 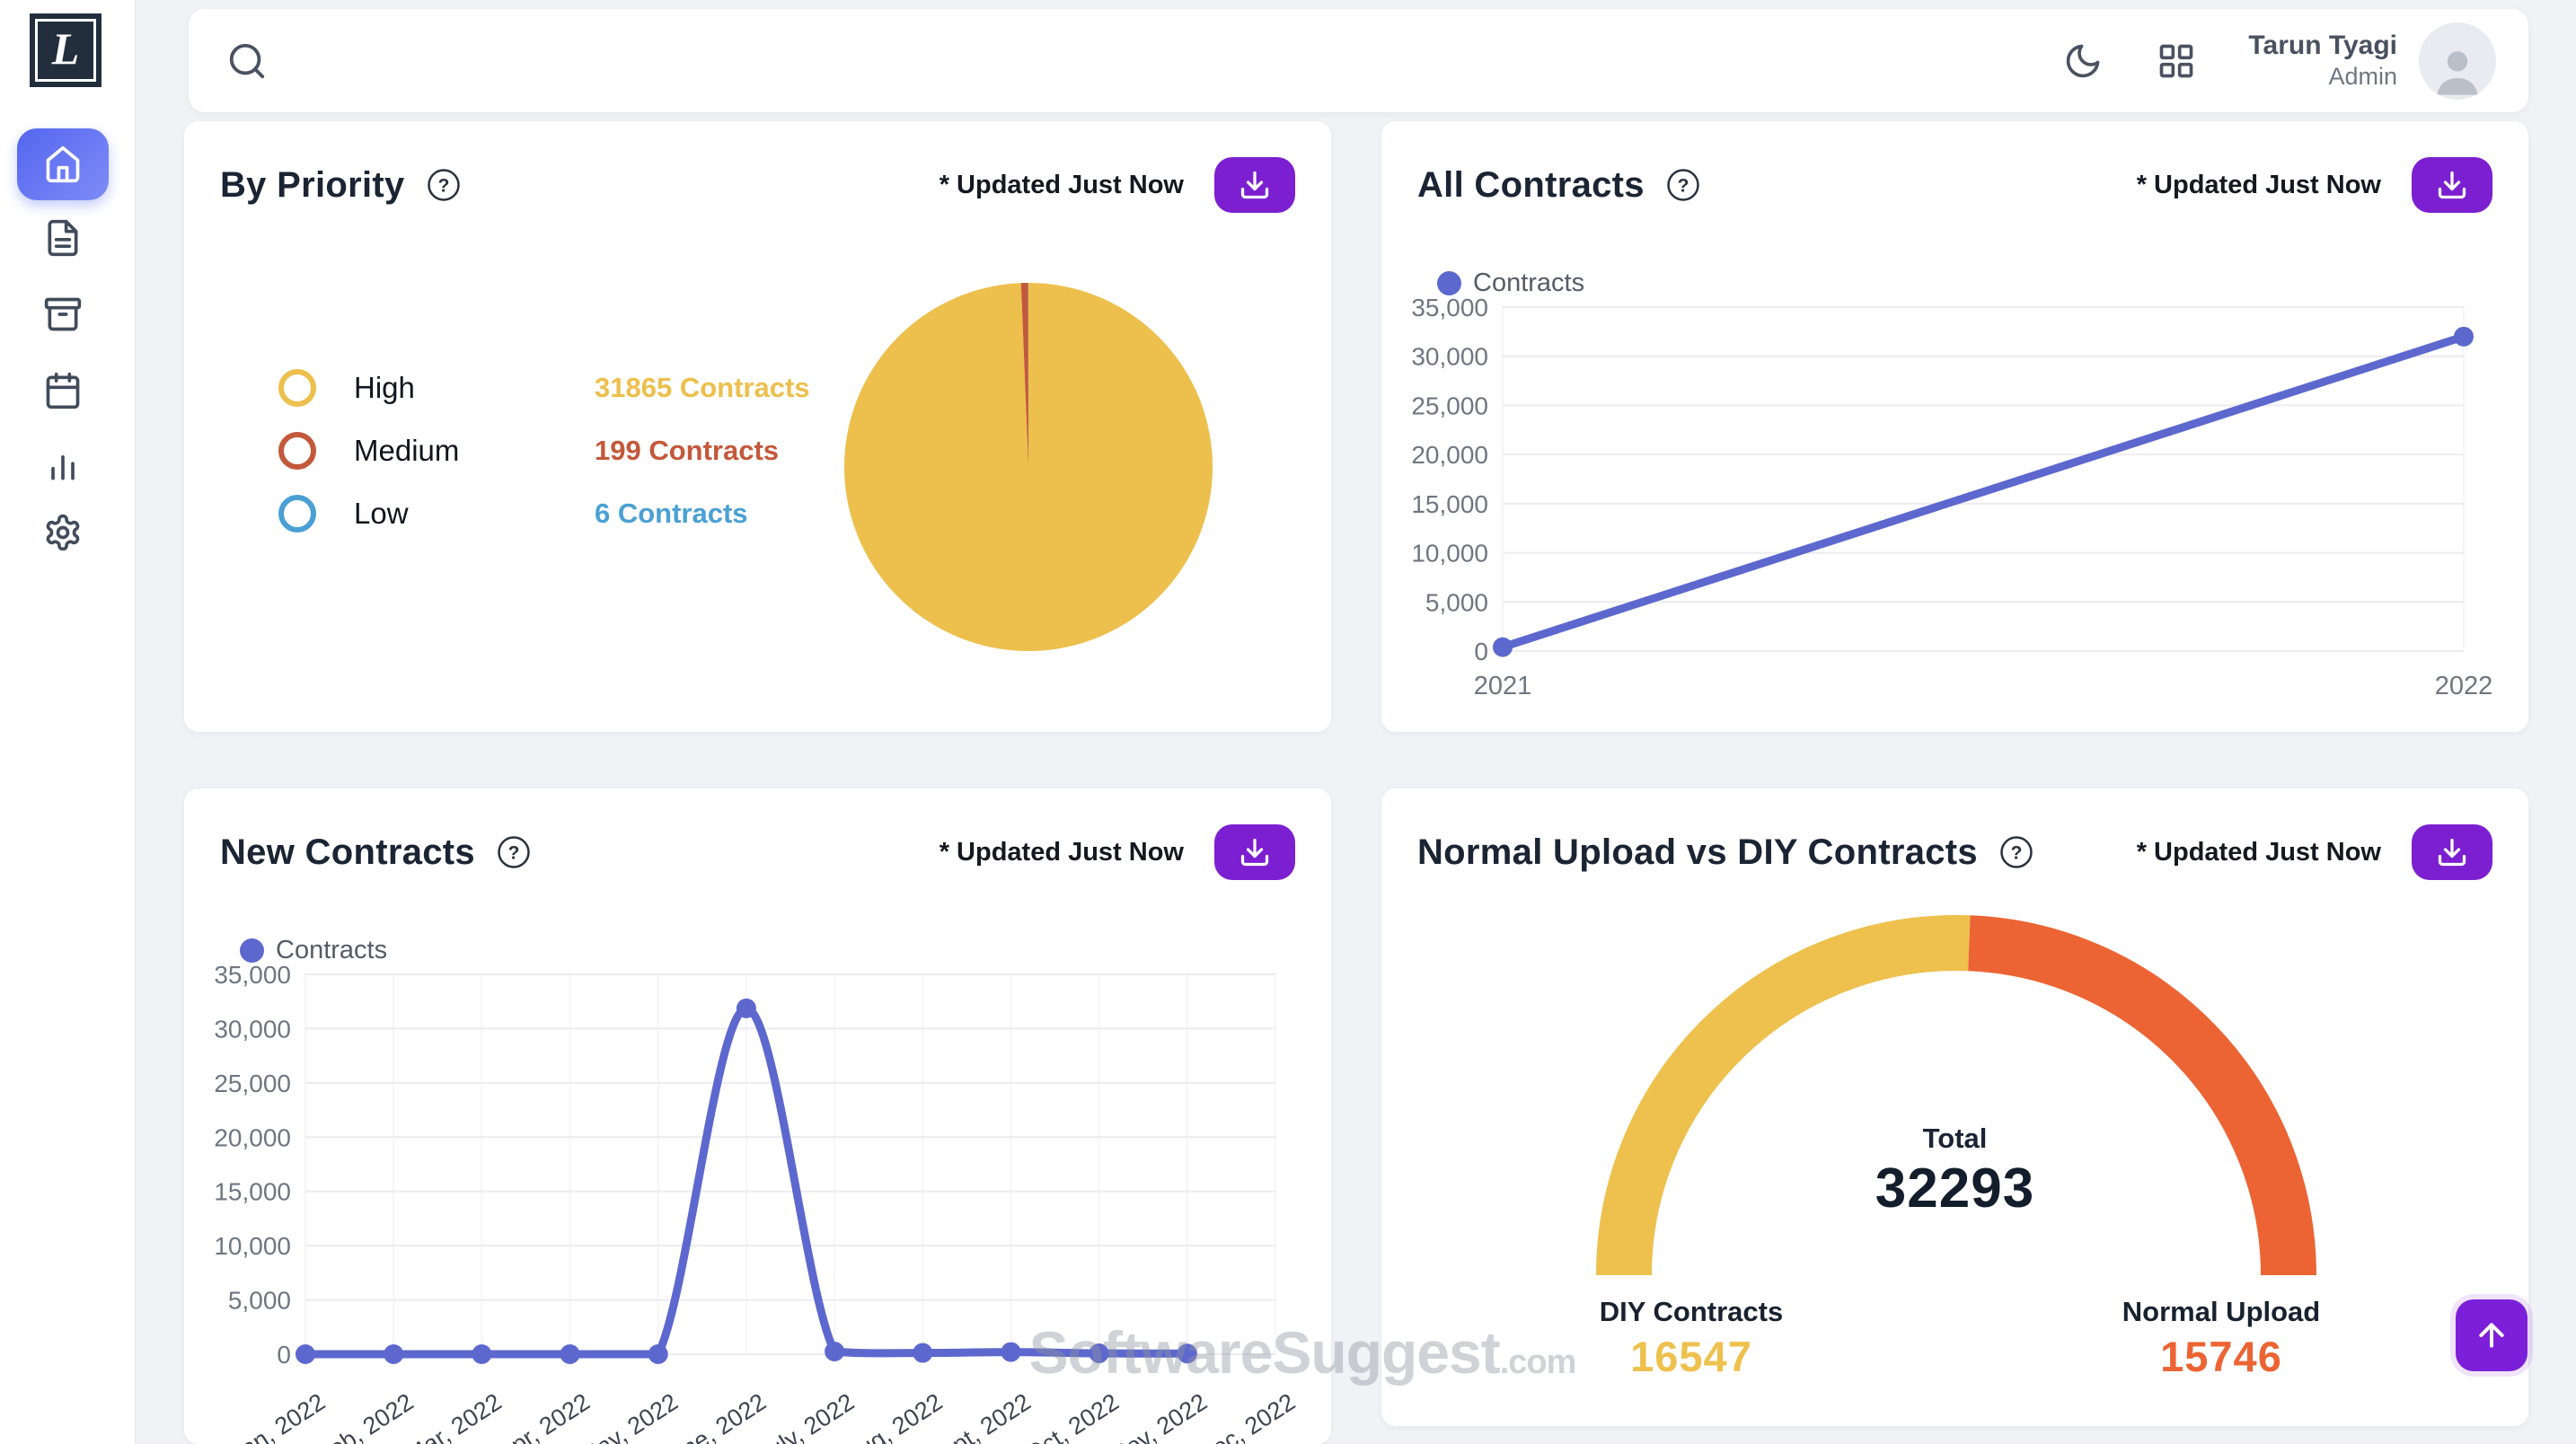 I want to click on legend-label: High, so click(x=384, y=387).